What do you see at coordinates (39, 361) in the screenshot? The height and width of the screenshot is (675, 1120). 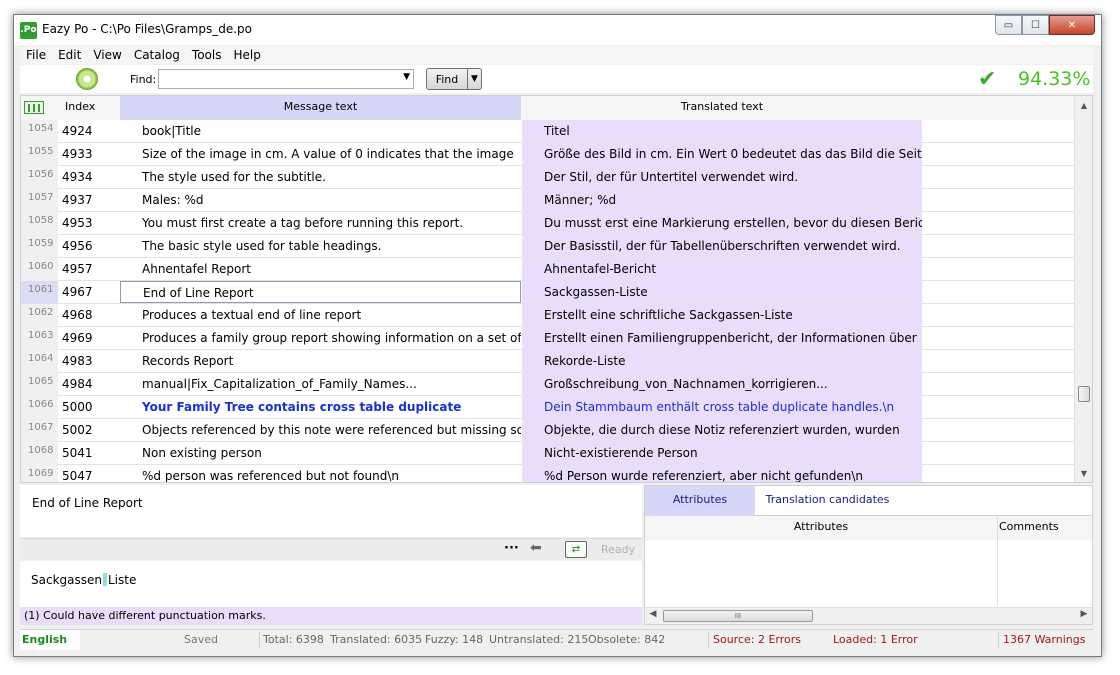 I see `row-number: 1064` at bounding box center [39, 361].